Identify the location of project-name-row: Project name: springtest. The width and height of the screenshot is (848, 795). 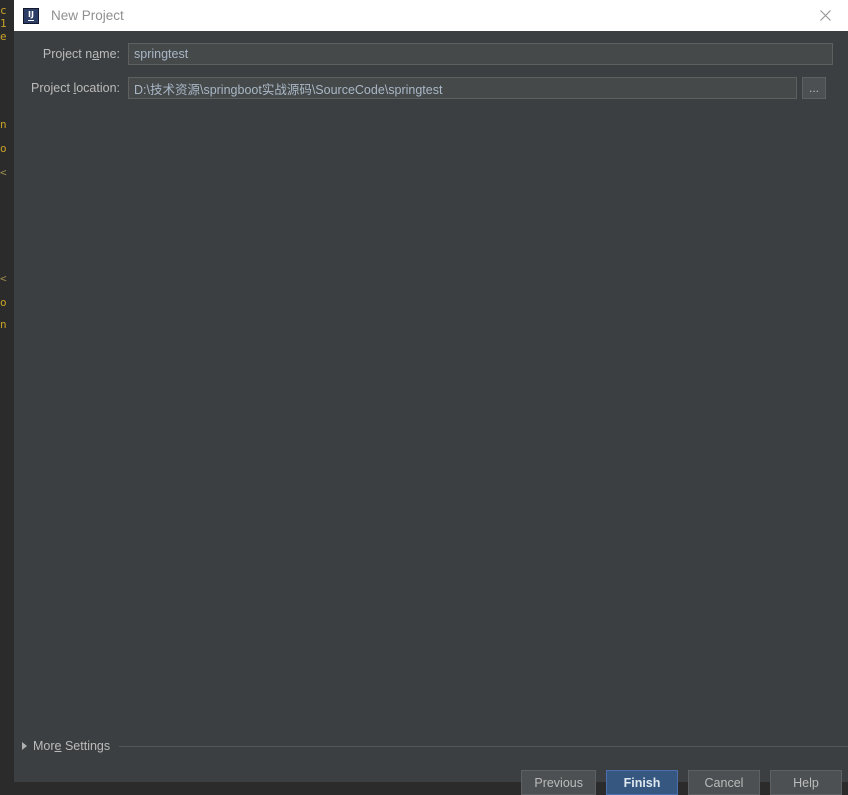
(431, 54).